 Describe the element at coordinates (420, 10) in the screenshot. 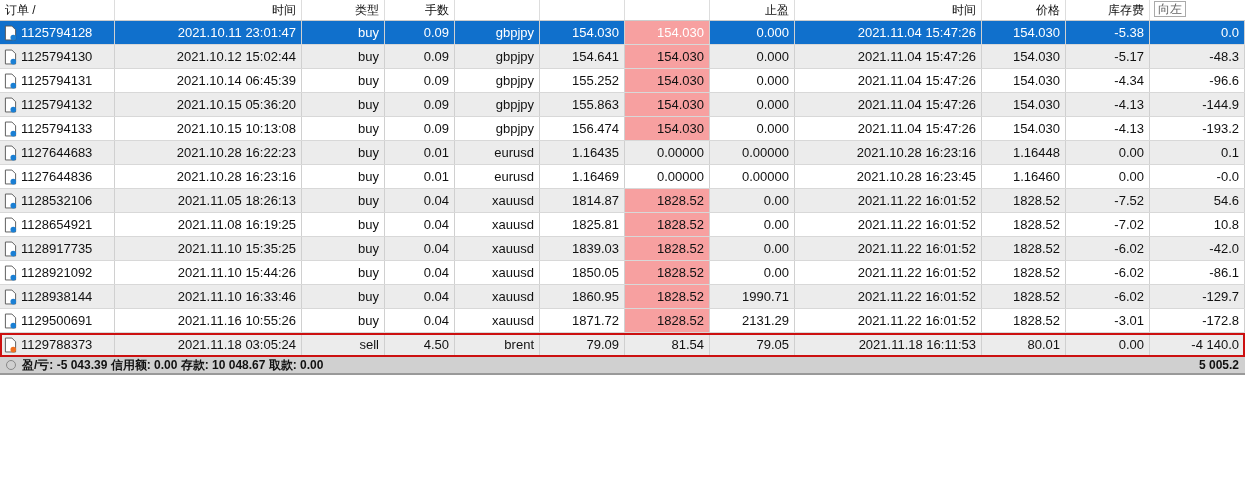

I see `column-header: 手数` at that location.